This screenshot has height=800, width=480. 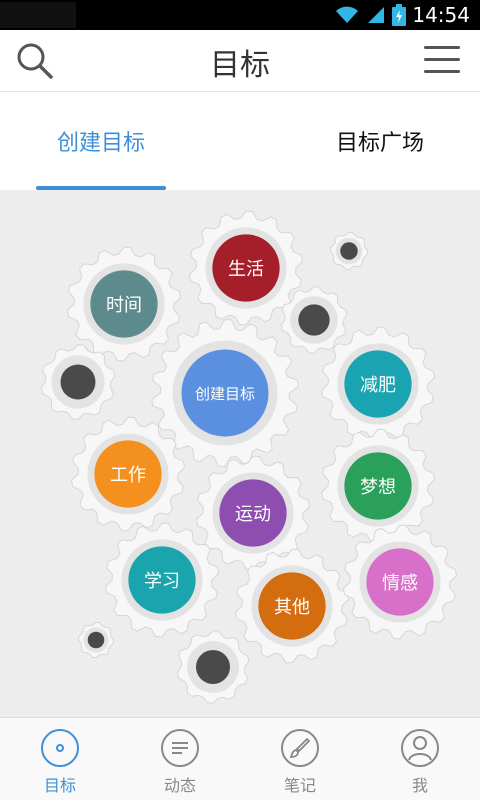 What do you see at coordinates (38, 15) in the screenshot?
I see `notification-area` at bounding box center [38, 15].